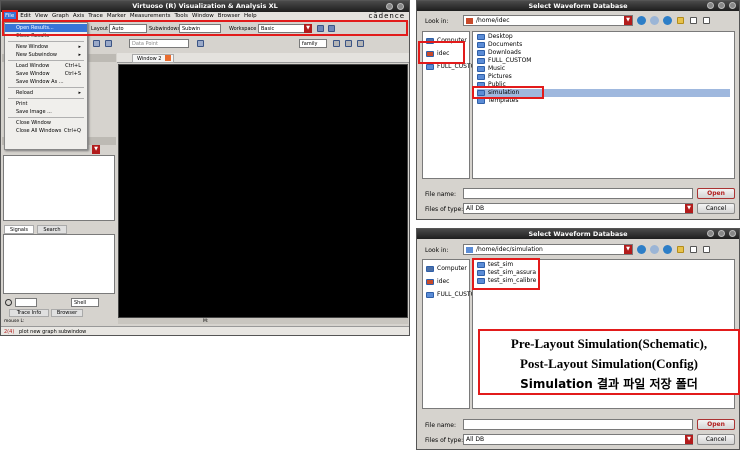 The width and height of the screenshot is (740, 450). Describe the element at coordinates (25, 16) in the screenshot. I see `menu-edit: Edit` at that location.